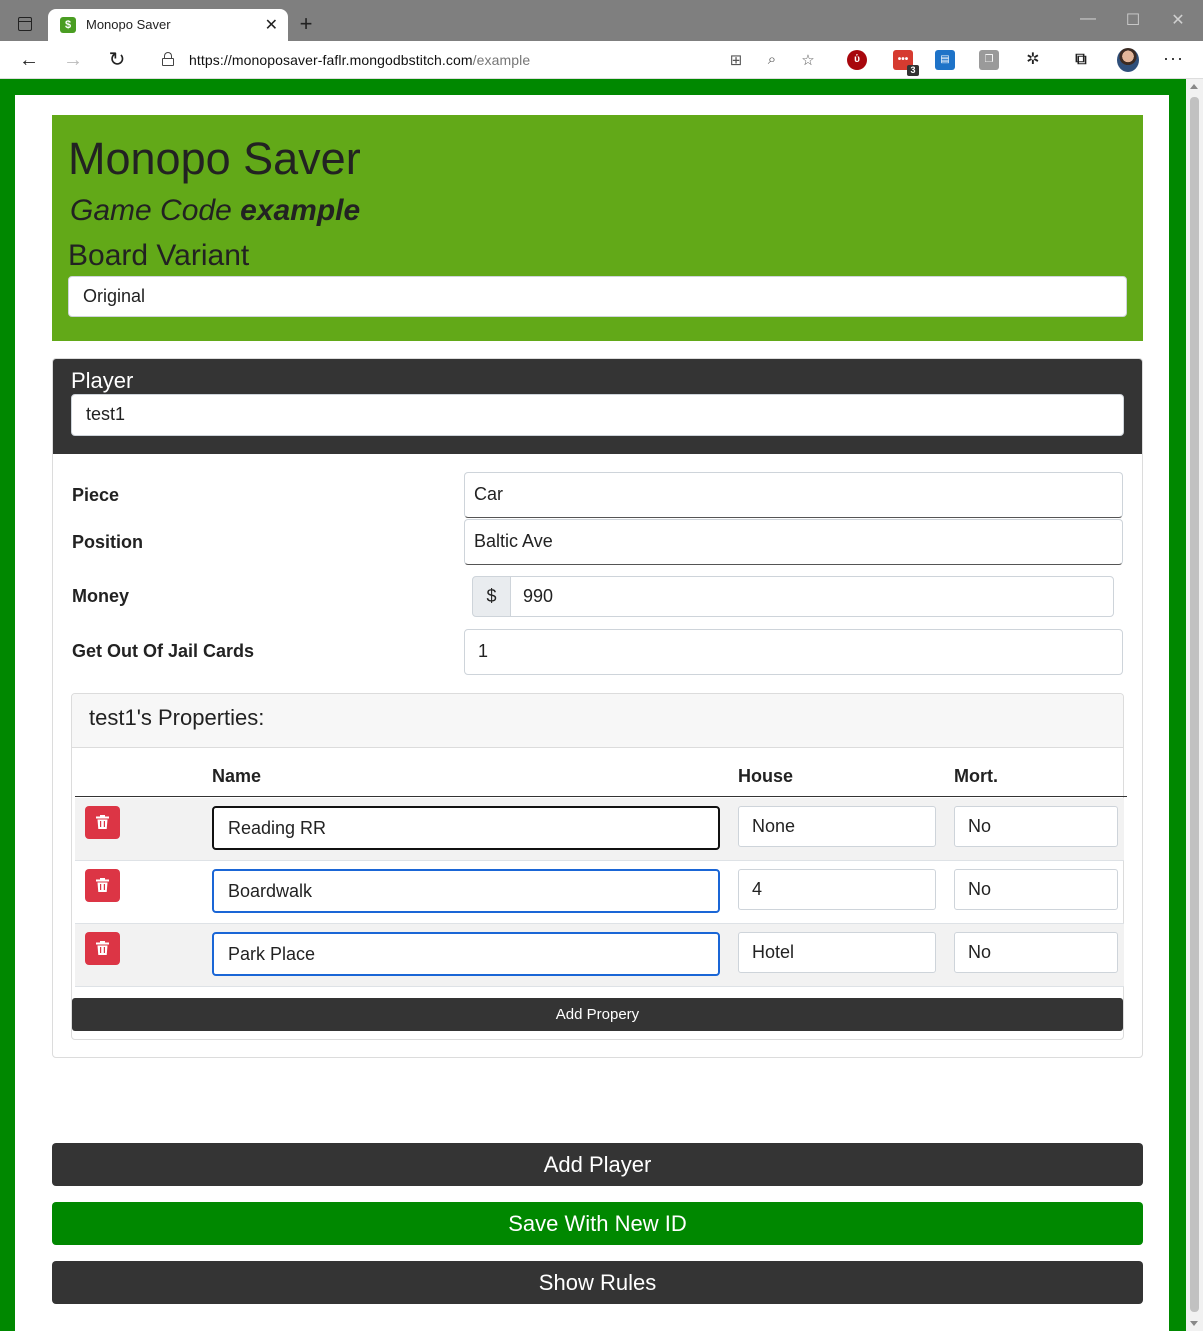 The height and width of the screenshot is (1331, 1203). Describe the element at coordinates (466, 828) in the screenshot. I see `property-name-input: Reading RR` at that location.